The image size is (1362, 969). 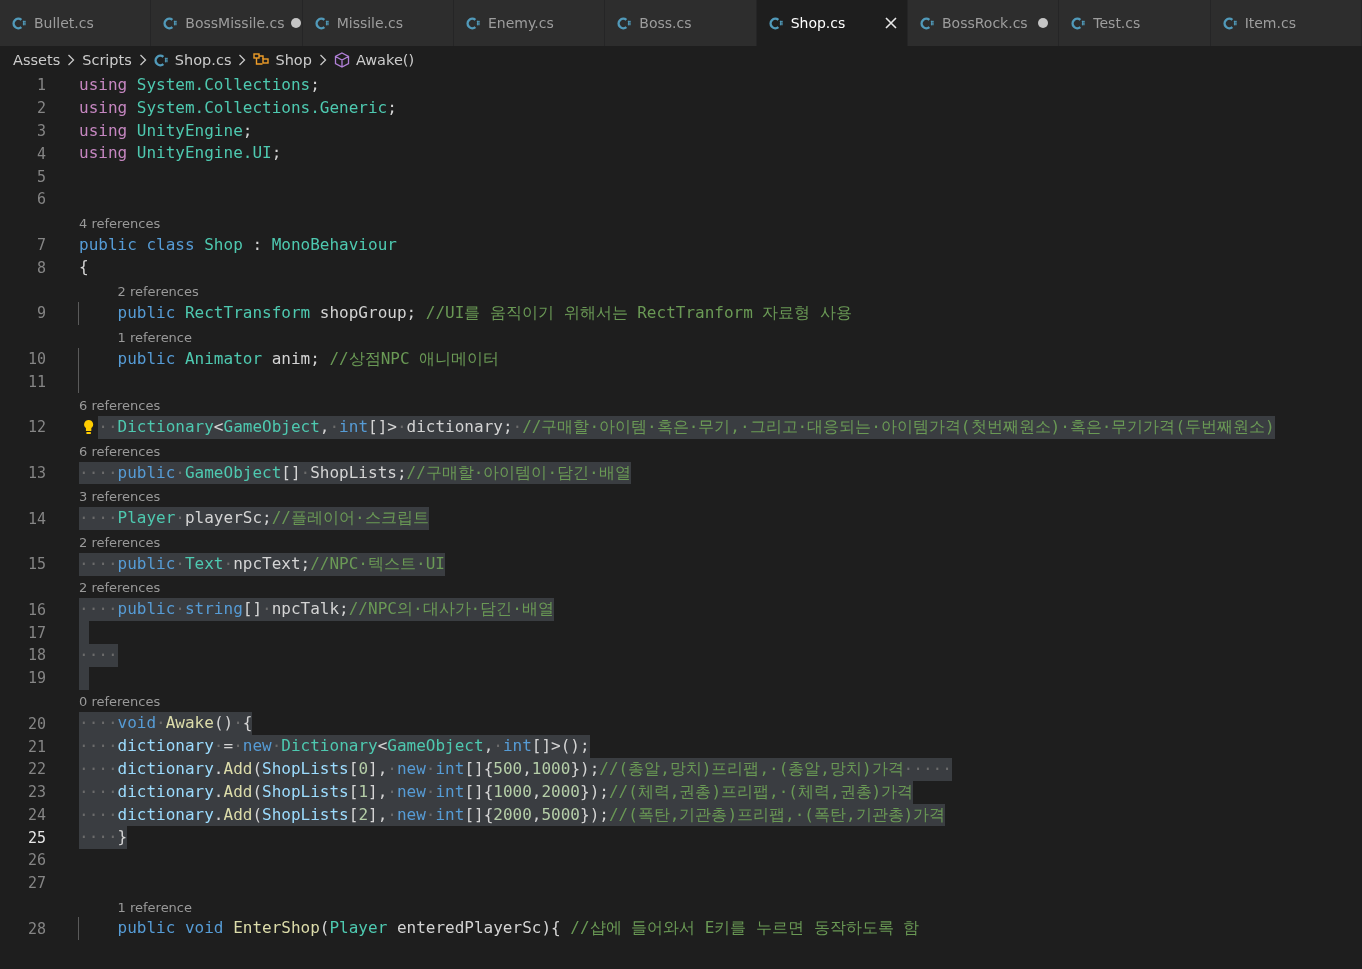 What do you see at coordinates (295, 358) in the screenshot?
I see `code-token: anim;` at bounding box center [295, 358].